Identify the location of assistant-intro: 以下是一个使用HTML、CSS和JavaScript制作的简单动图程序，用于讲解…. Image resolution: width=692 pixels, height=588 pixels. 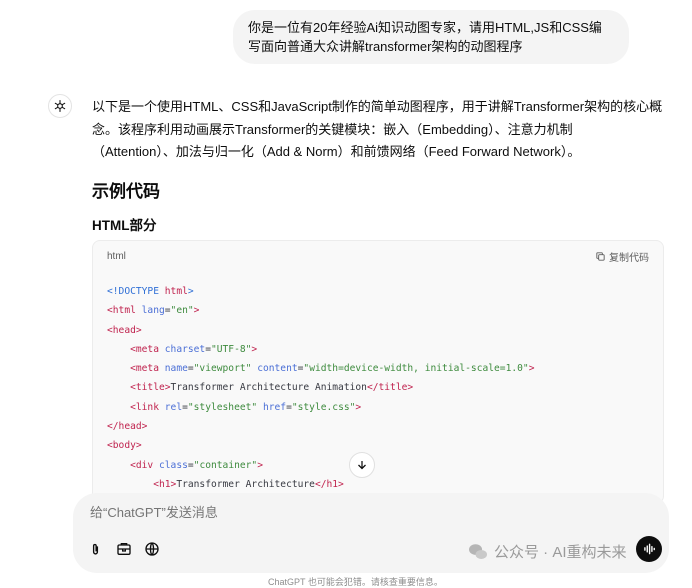
(381, 130).